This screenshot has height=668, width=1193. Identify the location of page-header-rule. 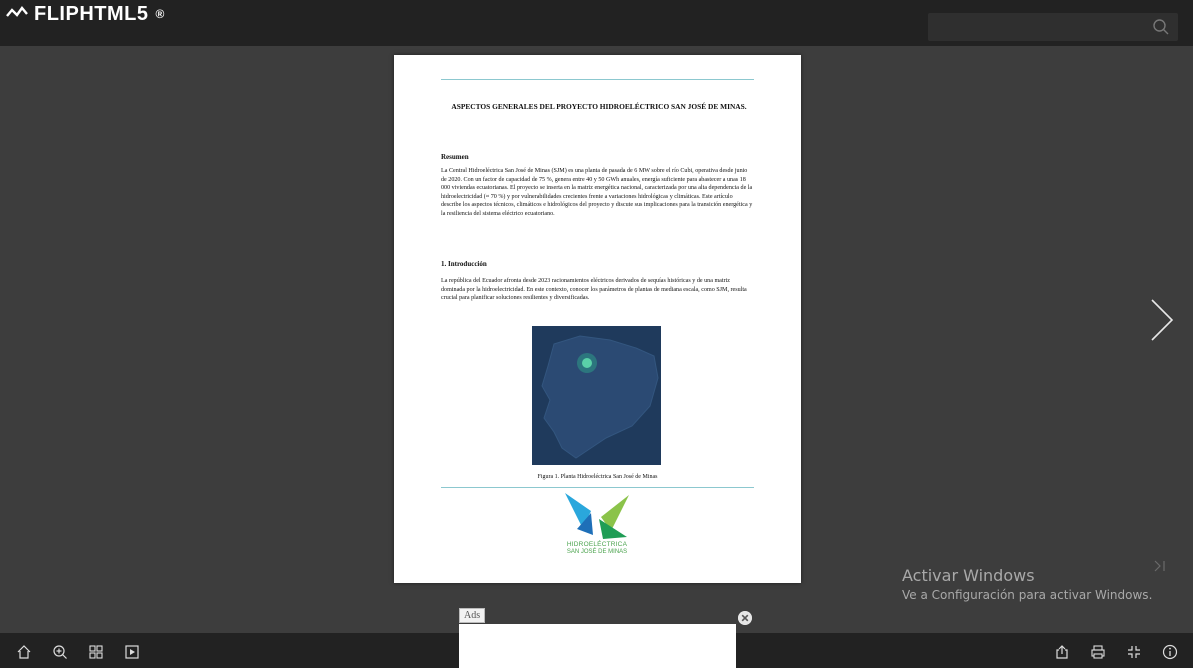
(597, 79).